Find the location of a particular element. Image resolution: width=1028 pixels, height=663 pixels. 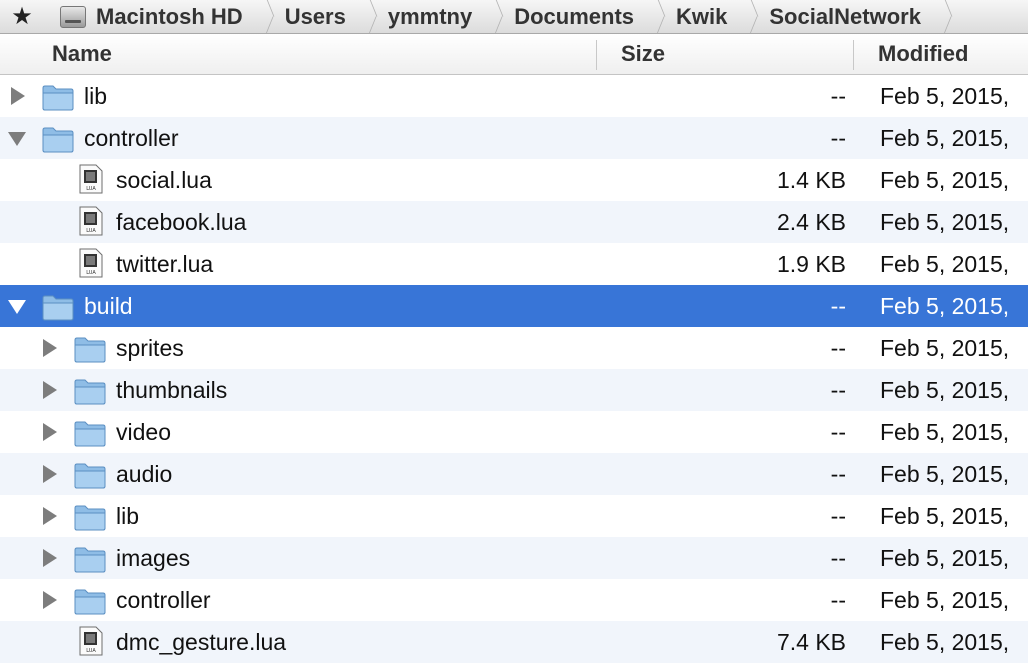

row-name: build is located at coordinates (108, 305).